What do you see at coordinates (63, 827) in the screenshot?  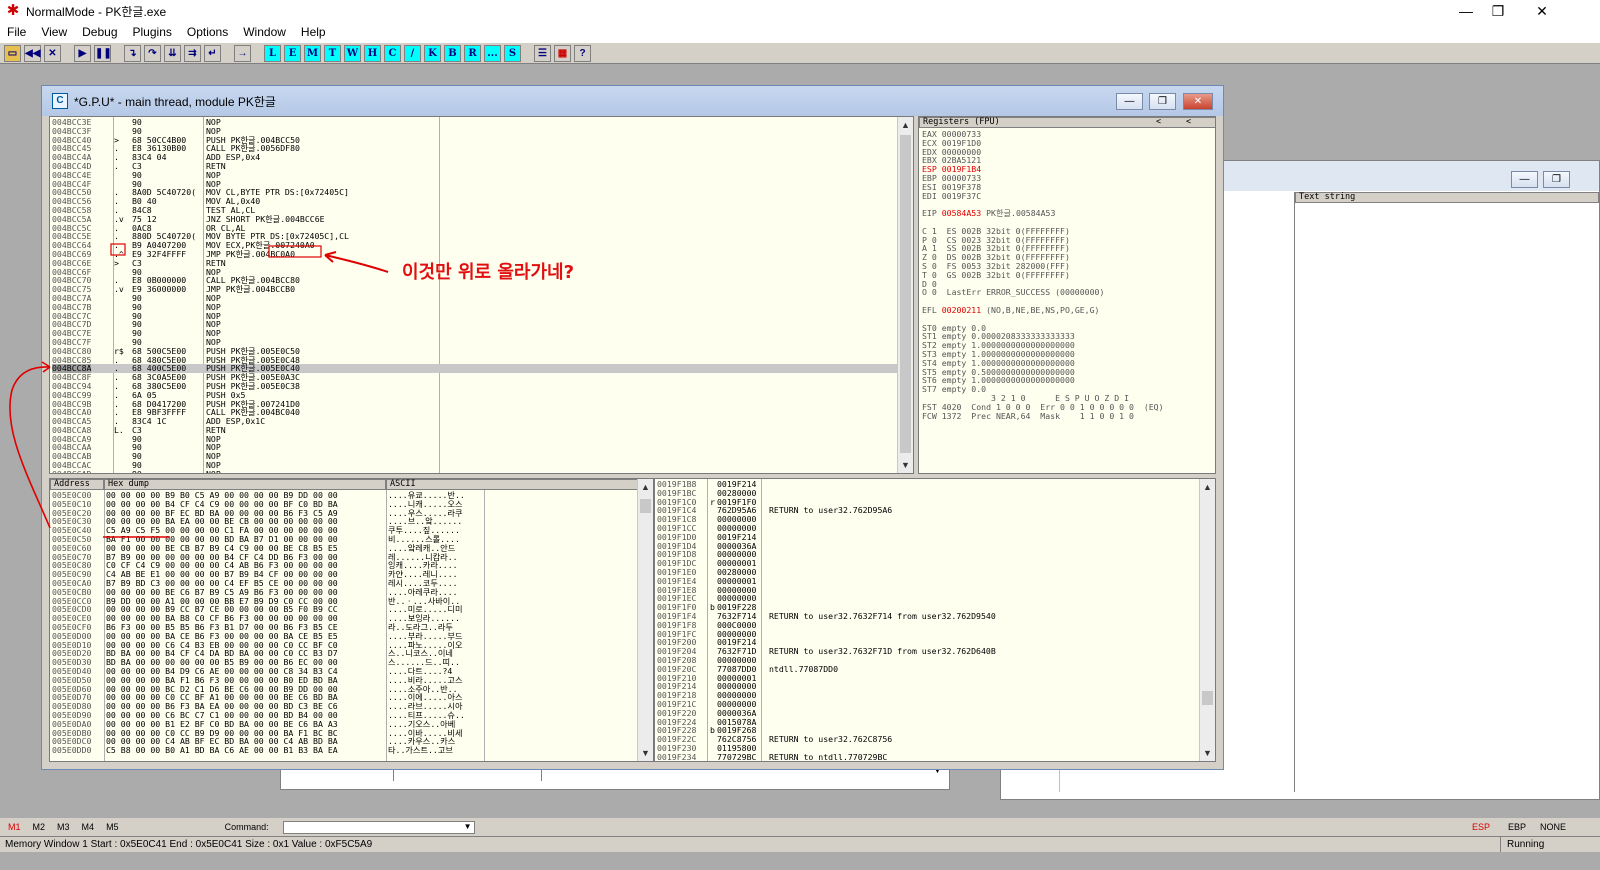 I see `mark-m3: M3` at bounding box center [63, 827].